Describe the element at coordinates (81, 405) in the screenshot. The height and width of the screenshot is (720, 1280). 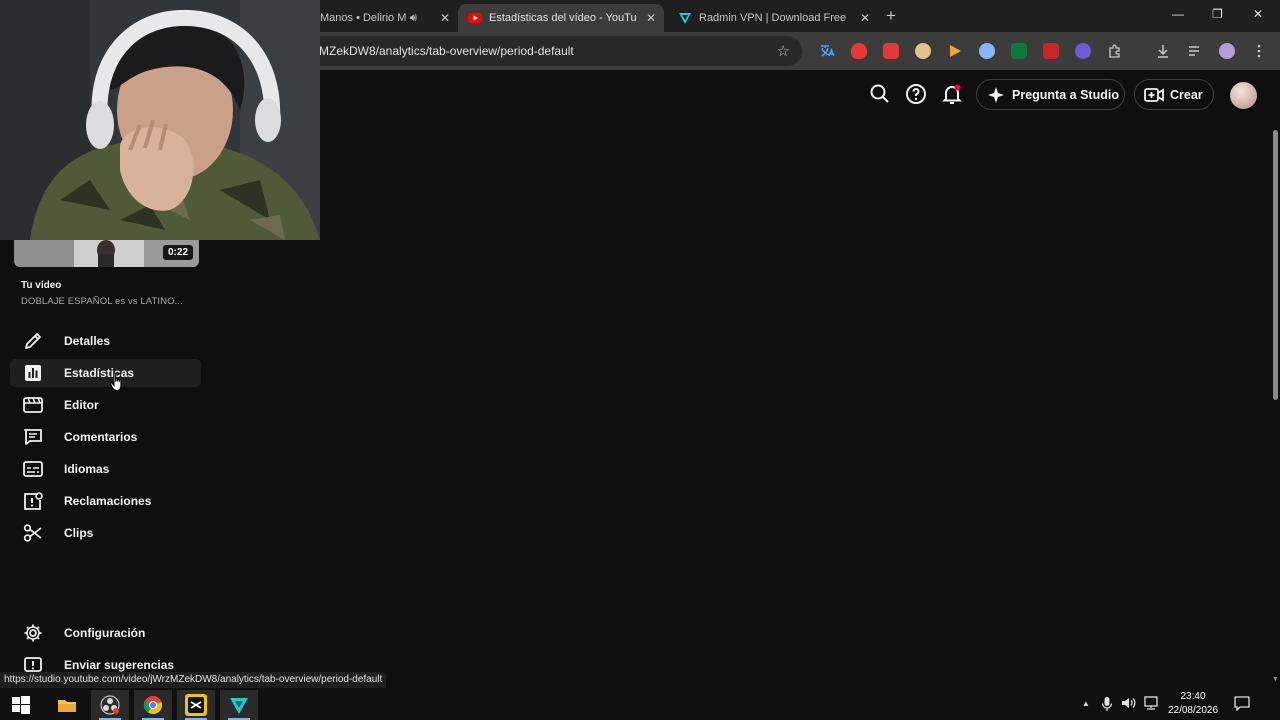
I see `sidebar-item-label: Editor` at that location.